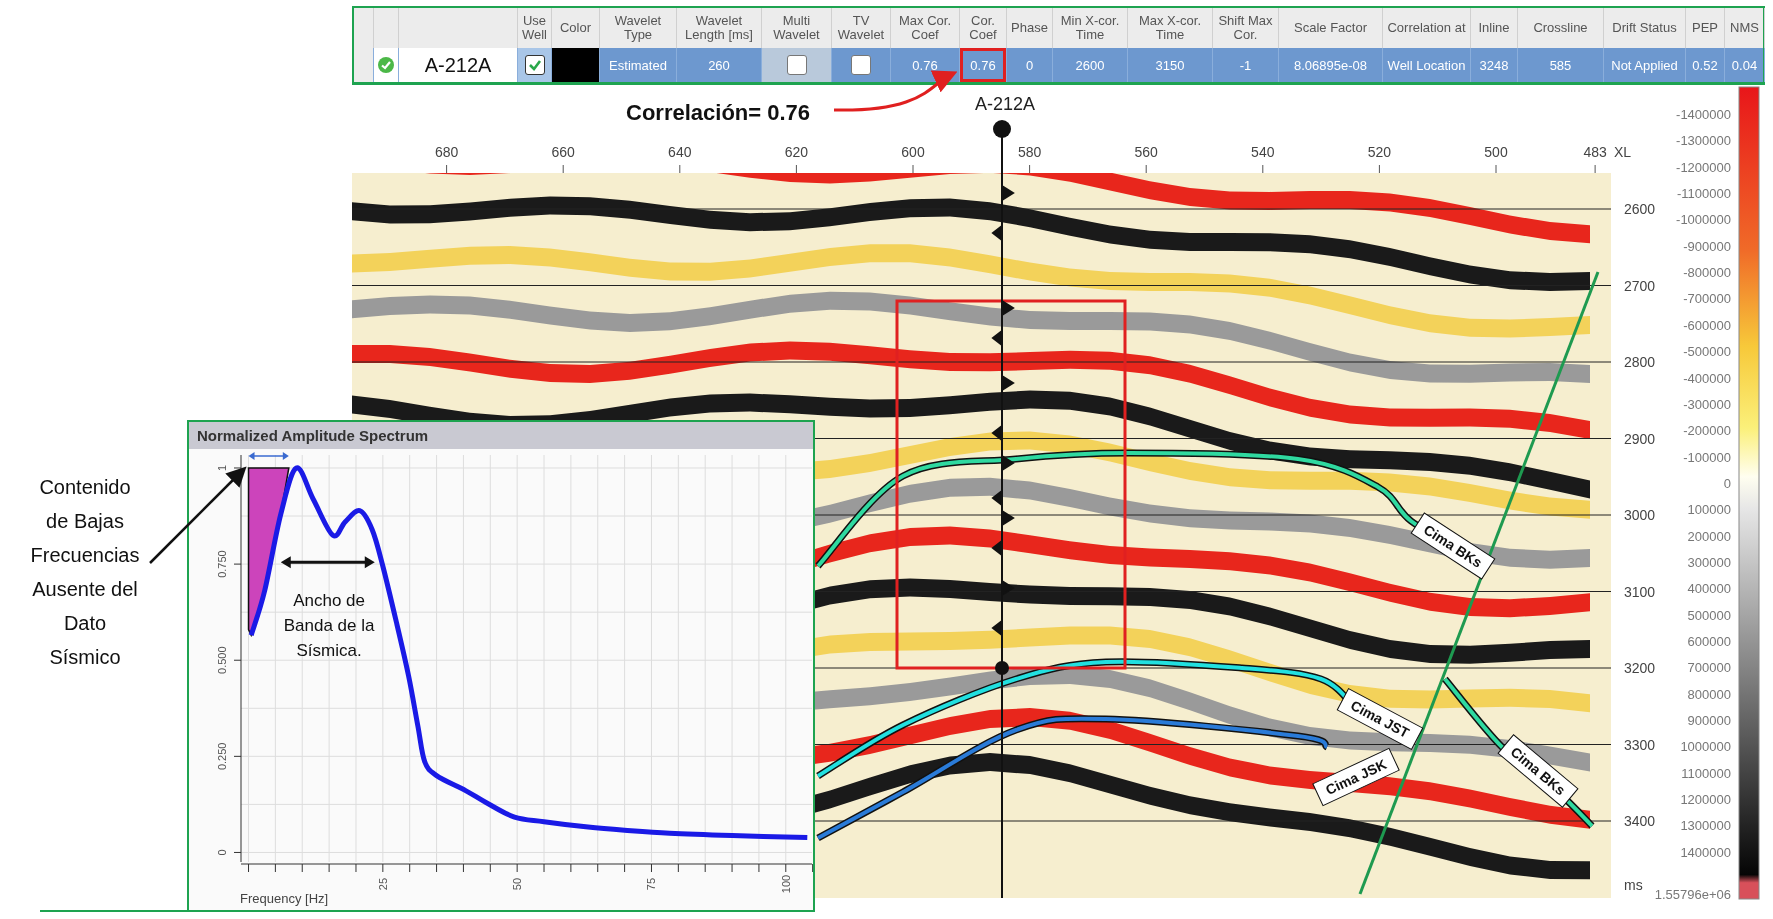  I want to click on scale-label: -600000, so click(1707, 325).